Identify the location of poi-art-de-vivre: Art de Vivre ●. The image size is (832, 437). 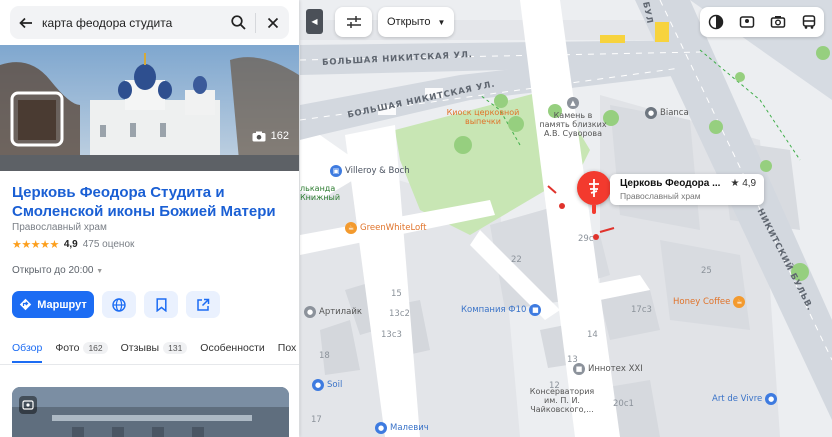
(745, 399).